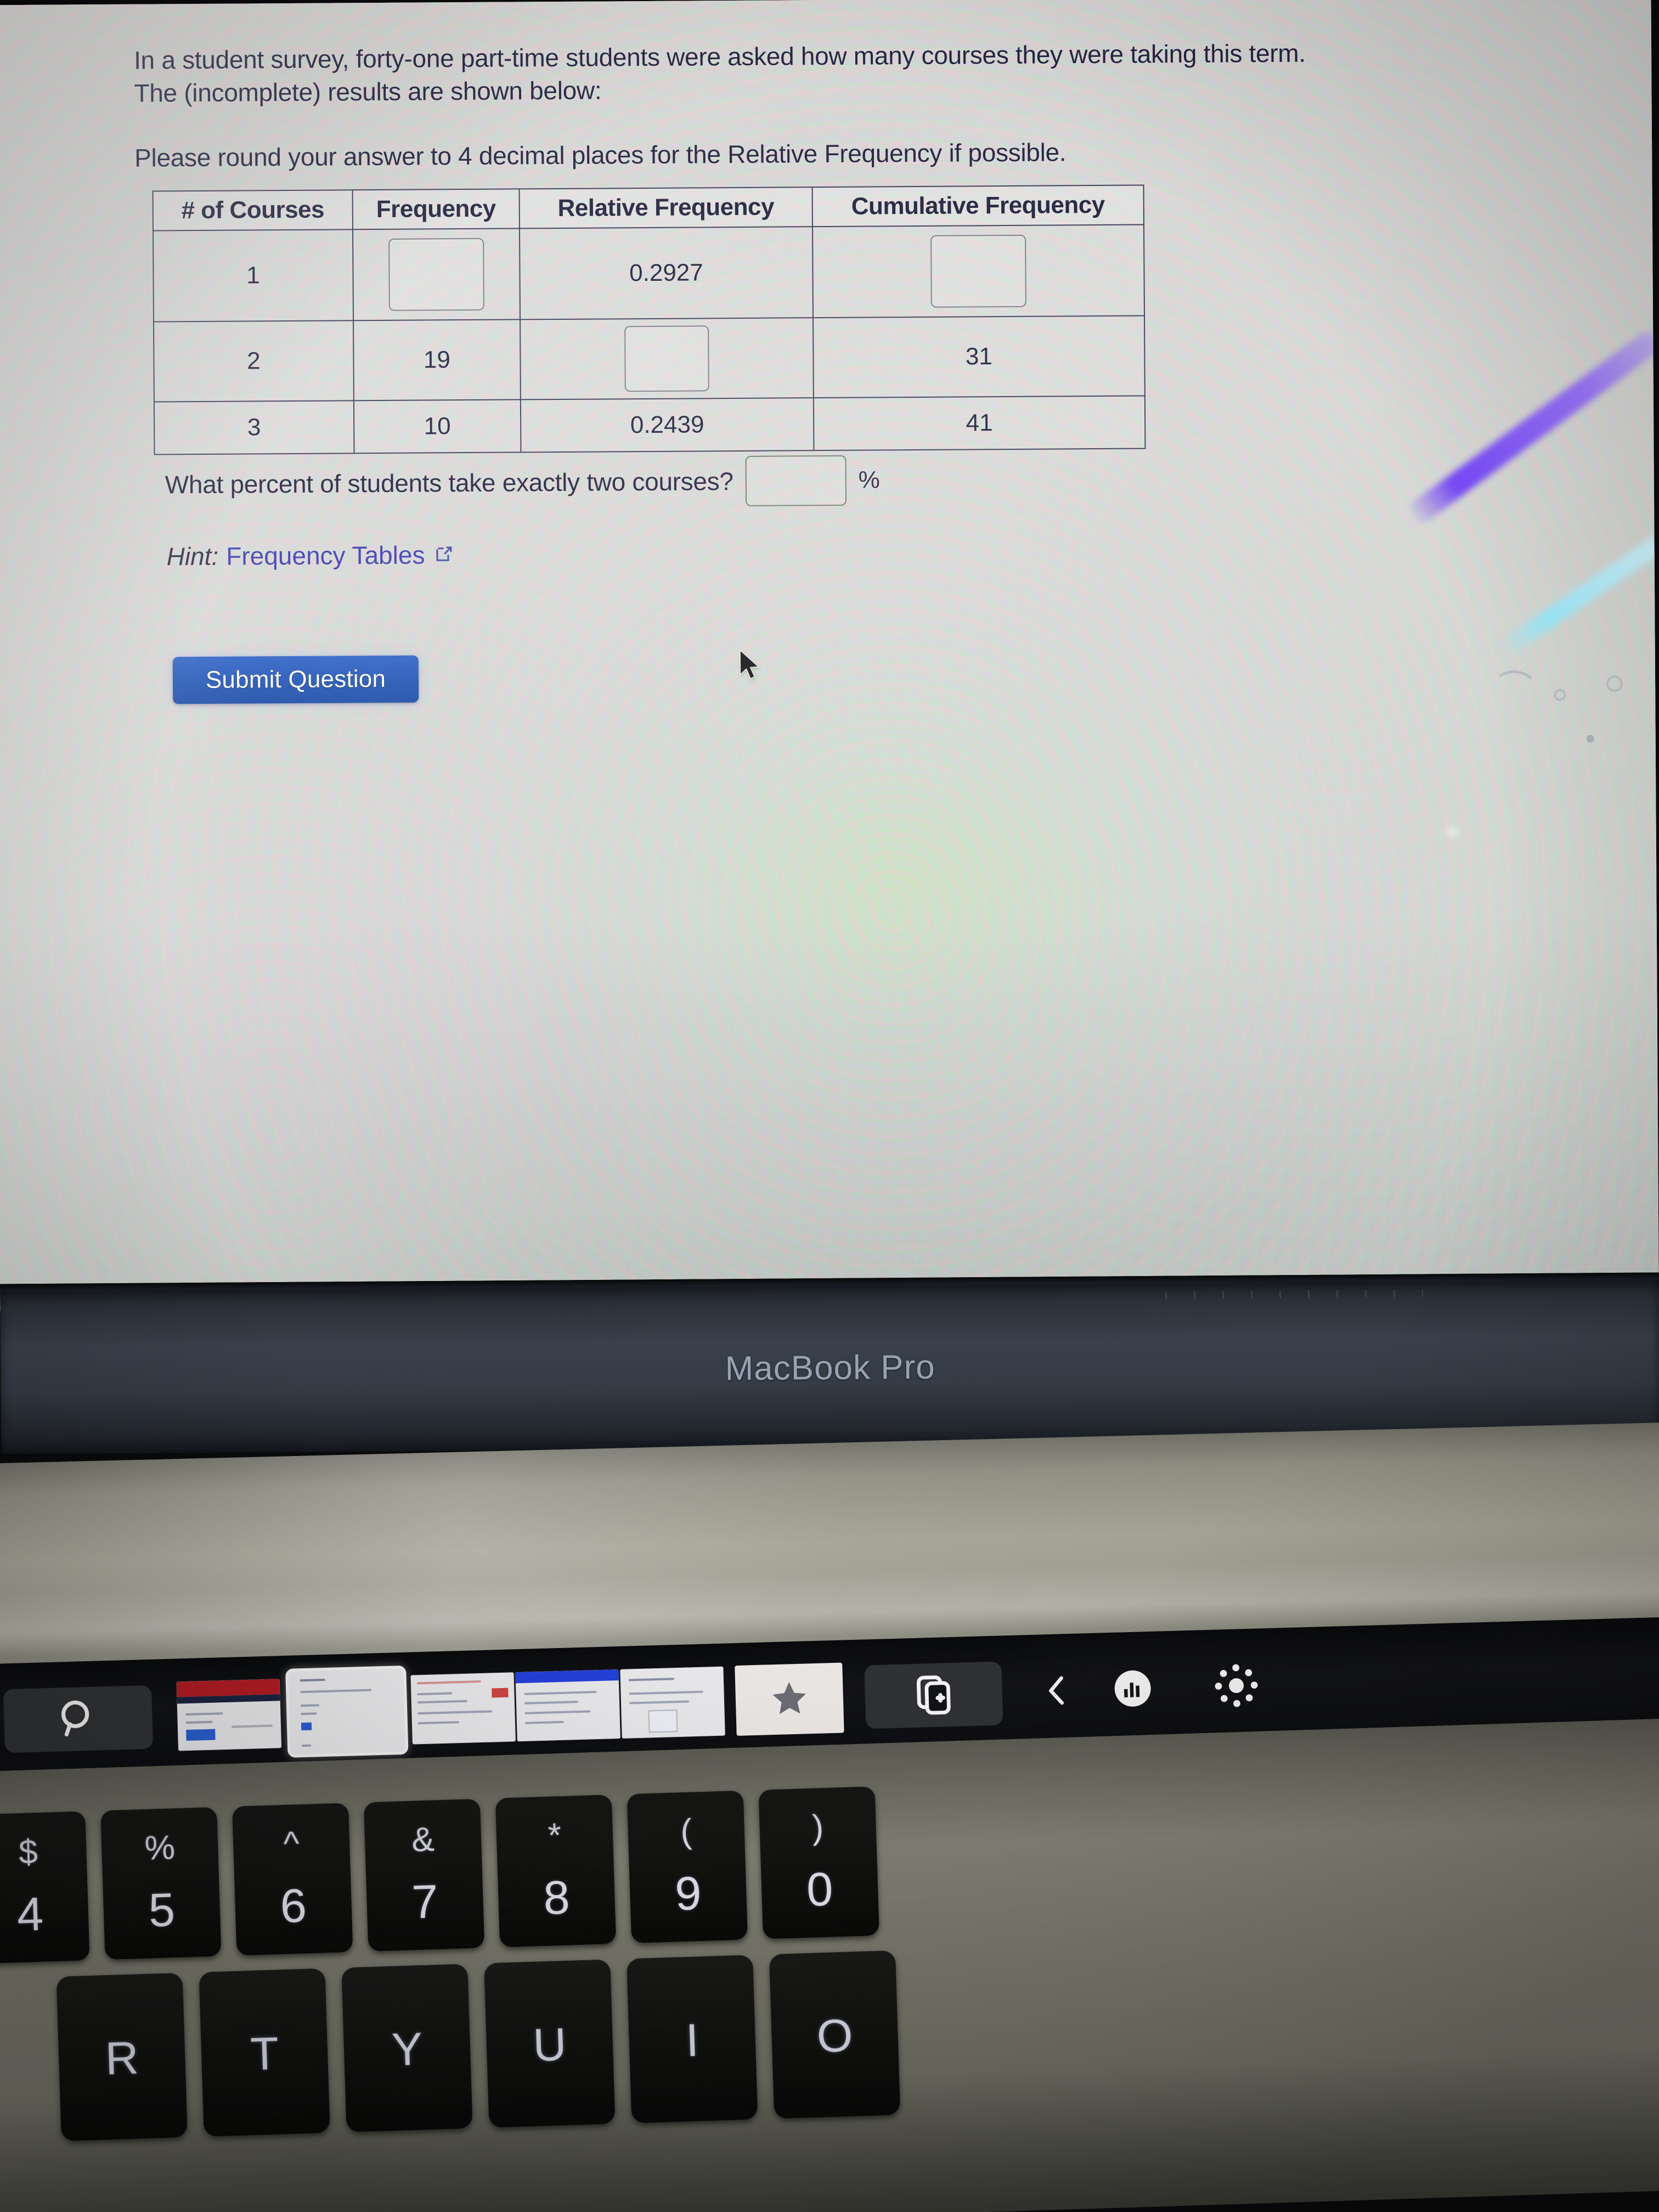 Image resolution: width=1659 pixels, height=2212 pixels. I want to click on cell-courses: 2, so click(254, 361).